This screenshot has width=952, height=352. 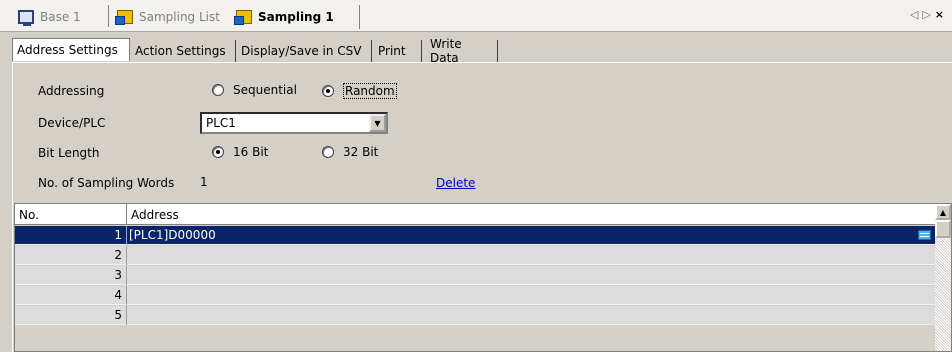 What do you see at coordinates (943, 212) in the screenshot?
I see `scroll-up-icon: ▲` at bounding box center [943, 212].